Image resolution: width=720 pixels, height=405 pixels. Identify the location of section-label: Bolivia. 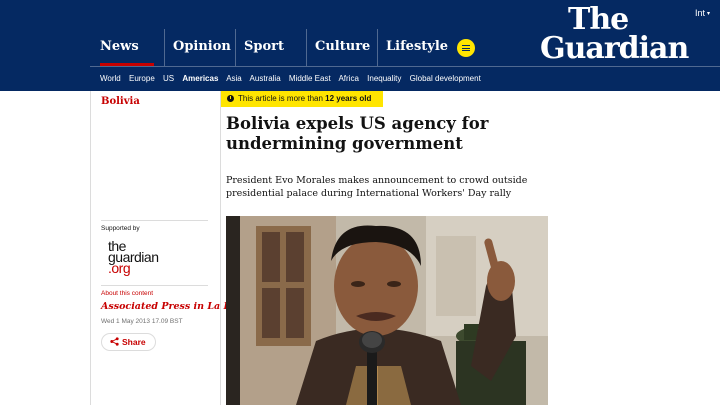
(120, 101).